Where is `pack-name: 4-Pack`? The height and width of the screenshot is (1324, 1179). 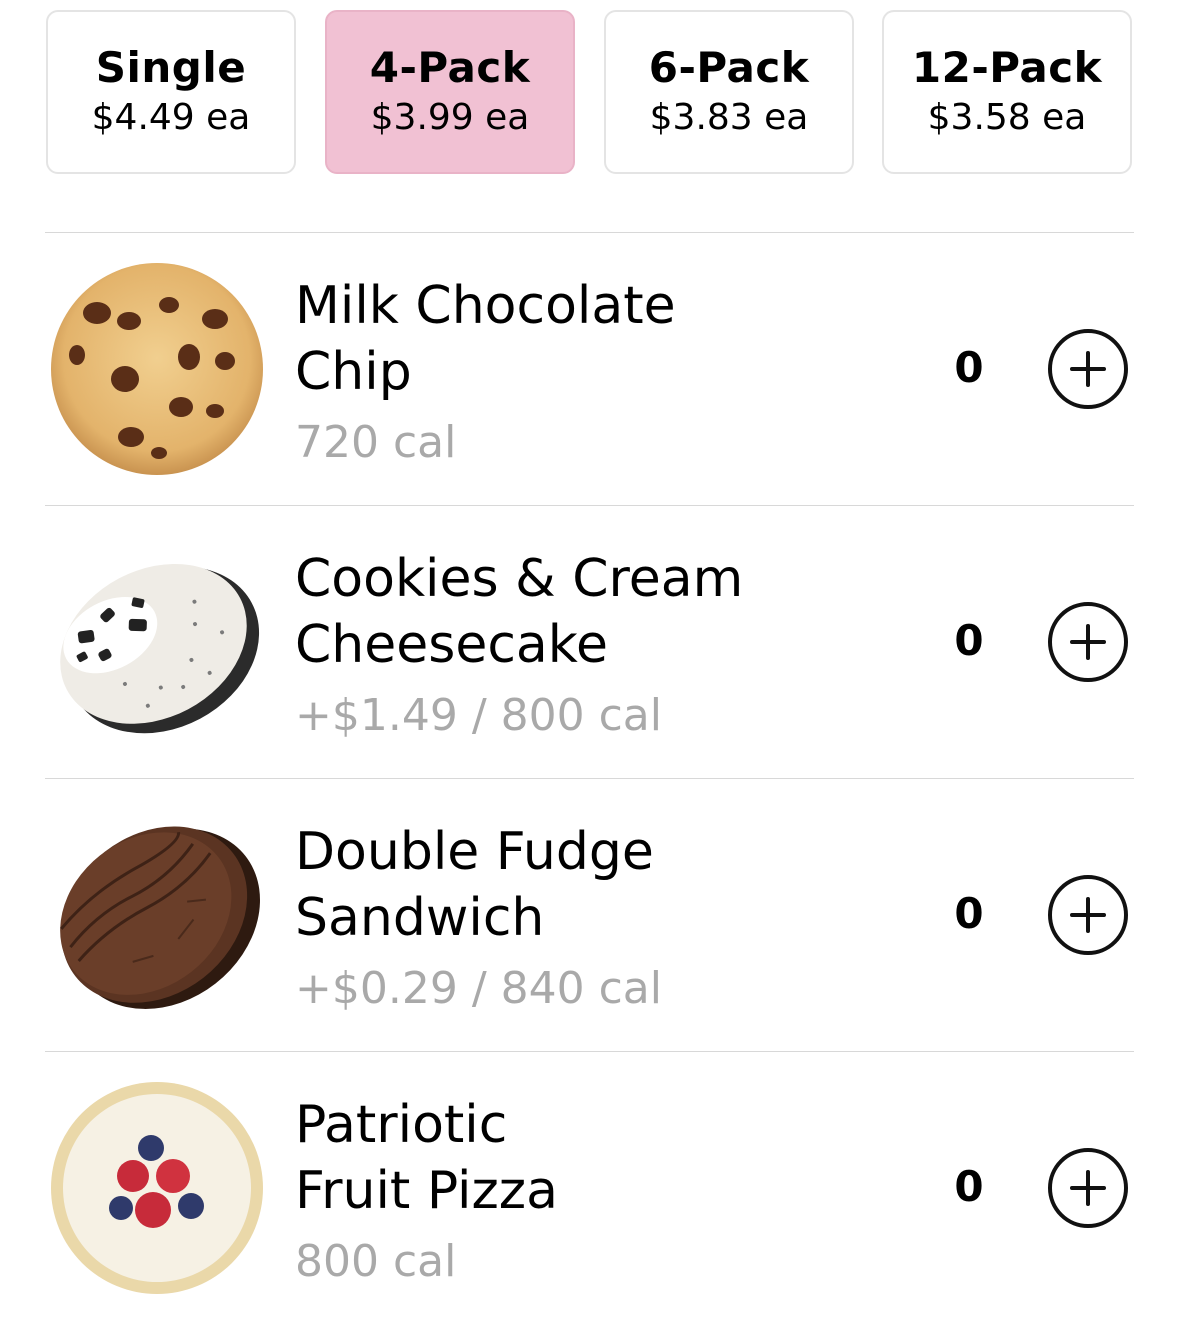 pack-name: 4-Pack is located at coordinates (450, 67).